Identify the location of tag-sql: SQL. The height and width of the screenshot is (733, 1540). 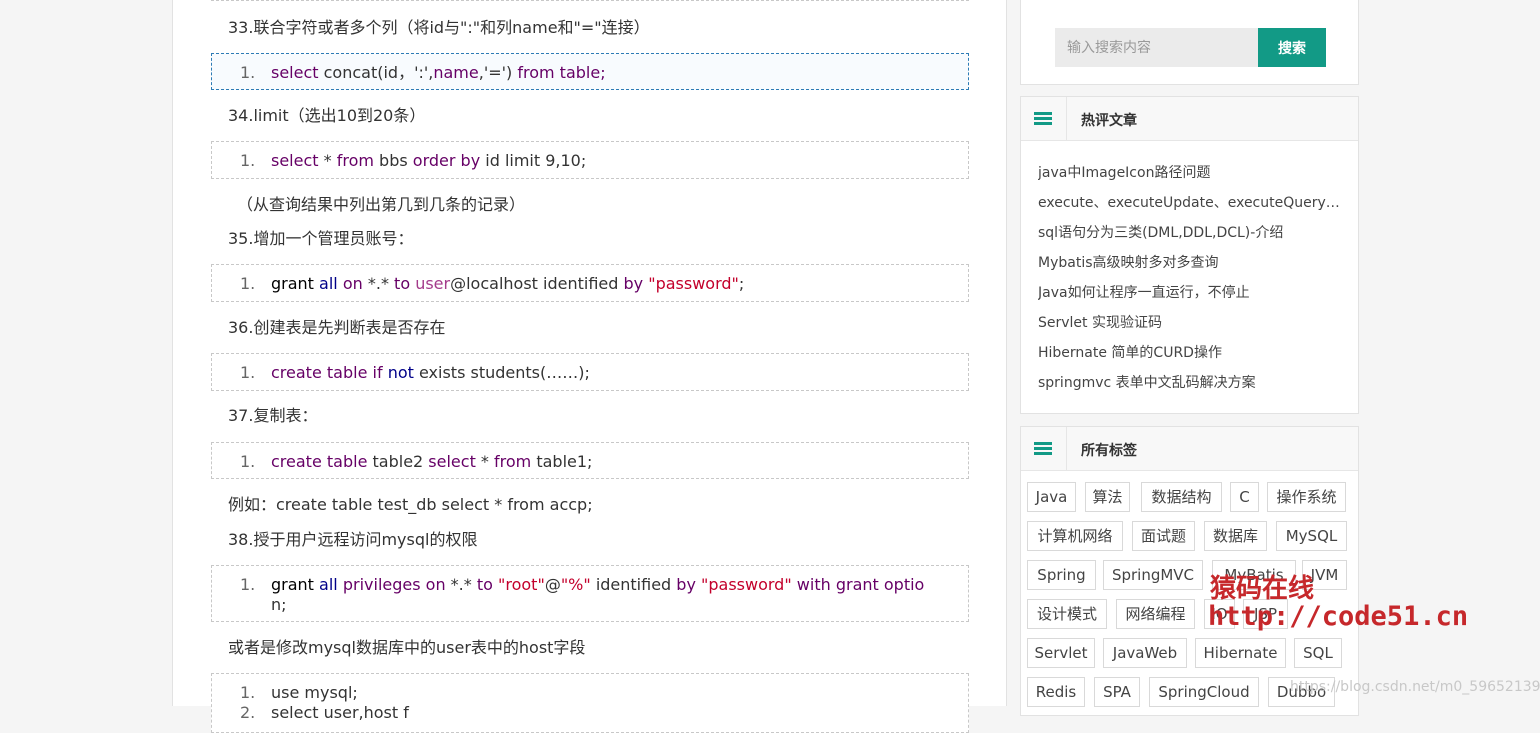
(1318, 653).